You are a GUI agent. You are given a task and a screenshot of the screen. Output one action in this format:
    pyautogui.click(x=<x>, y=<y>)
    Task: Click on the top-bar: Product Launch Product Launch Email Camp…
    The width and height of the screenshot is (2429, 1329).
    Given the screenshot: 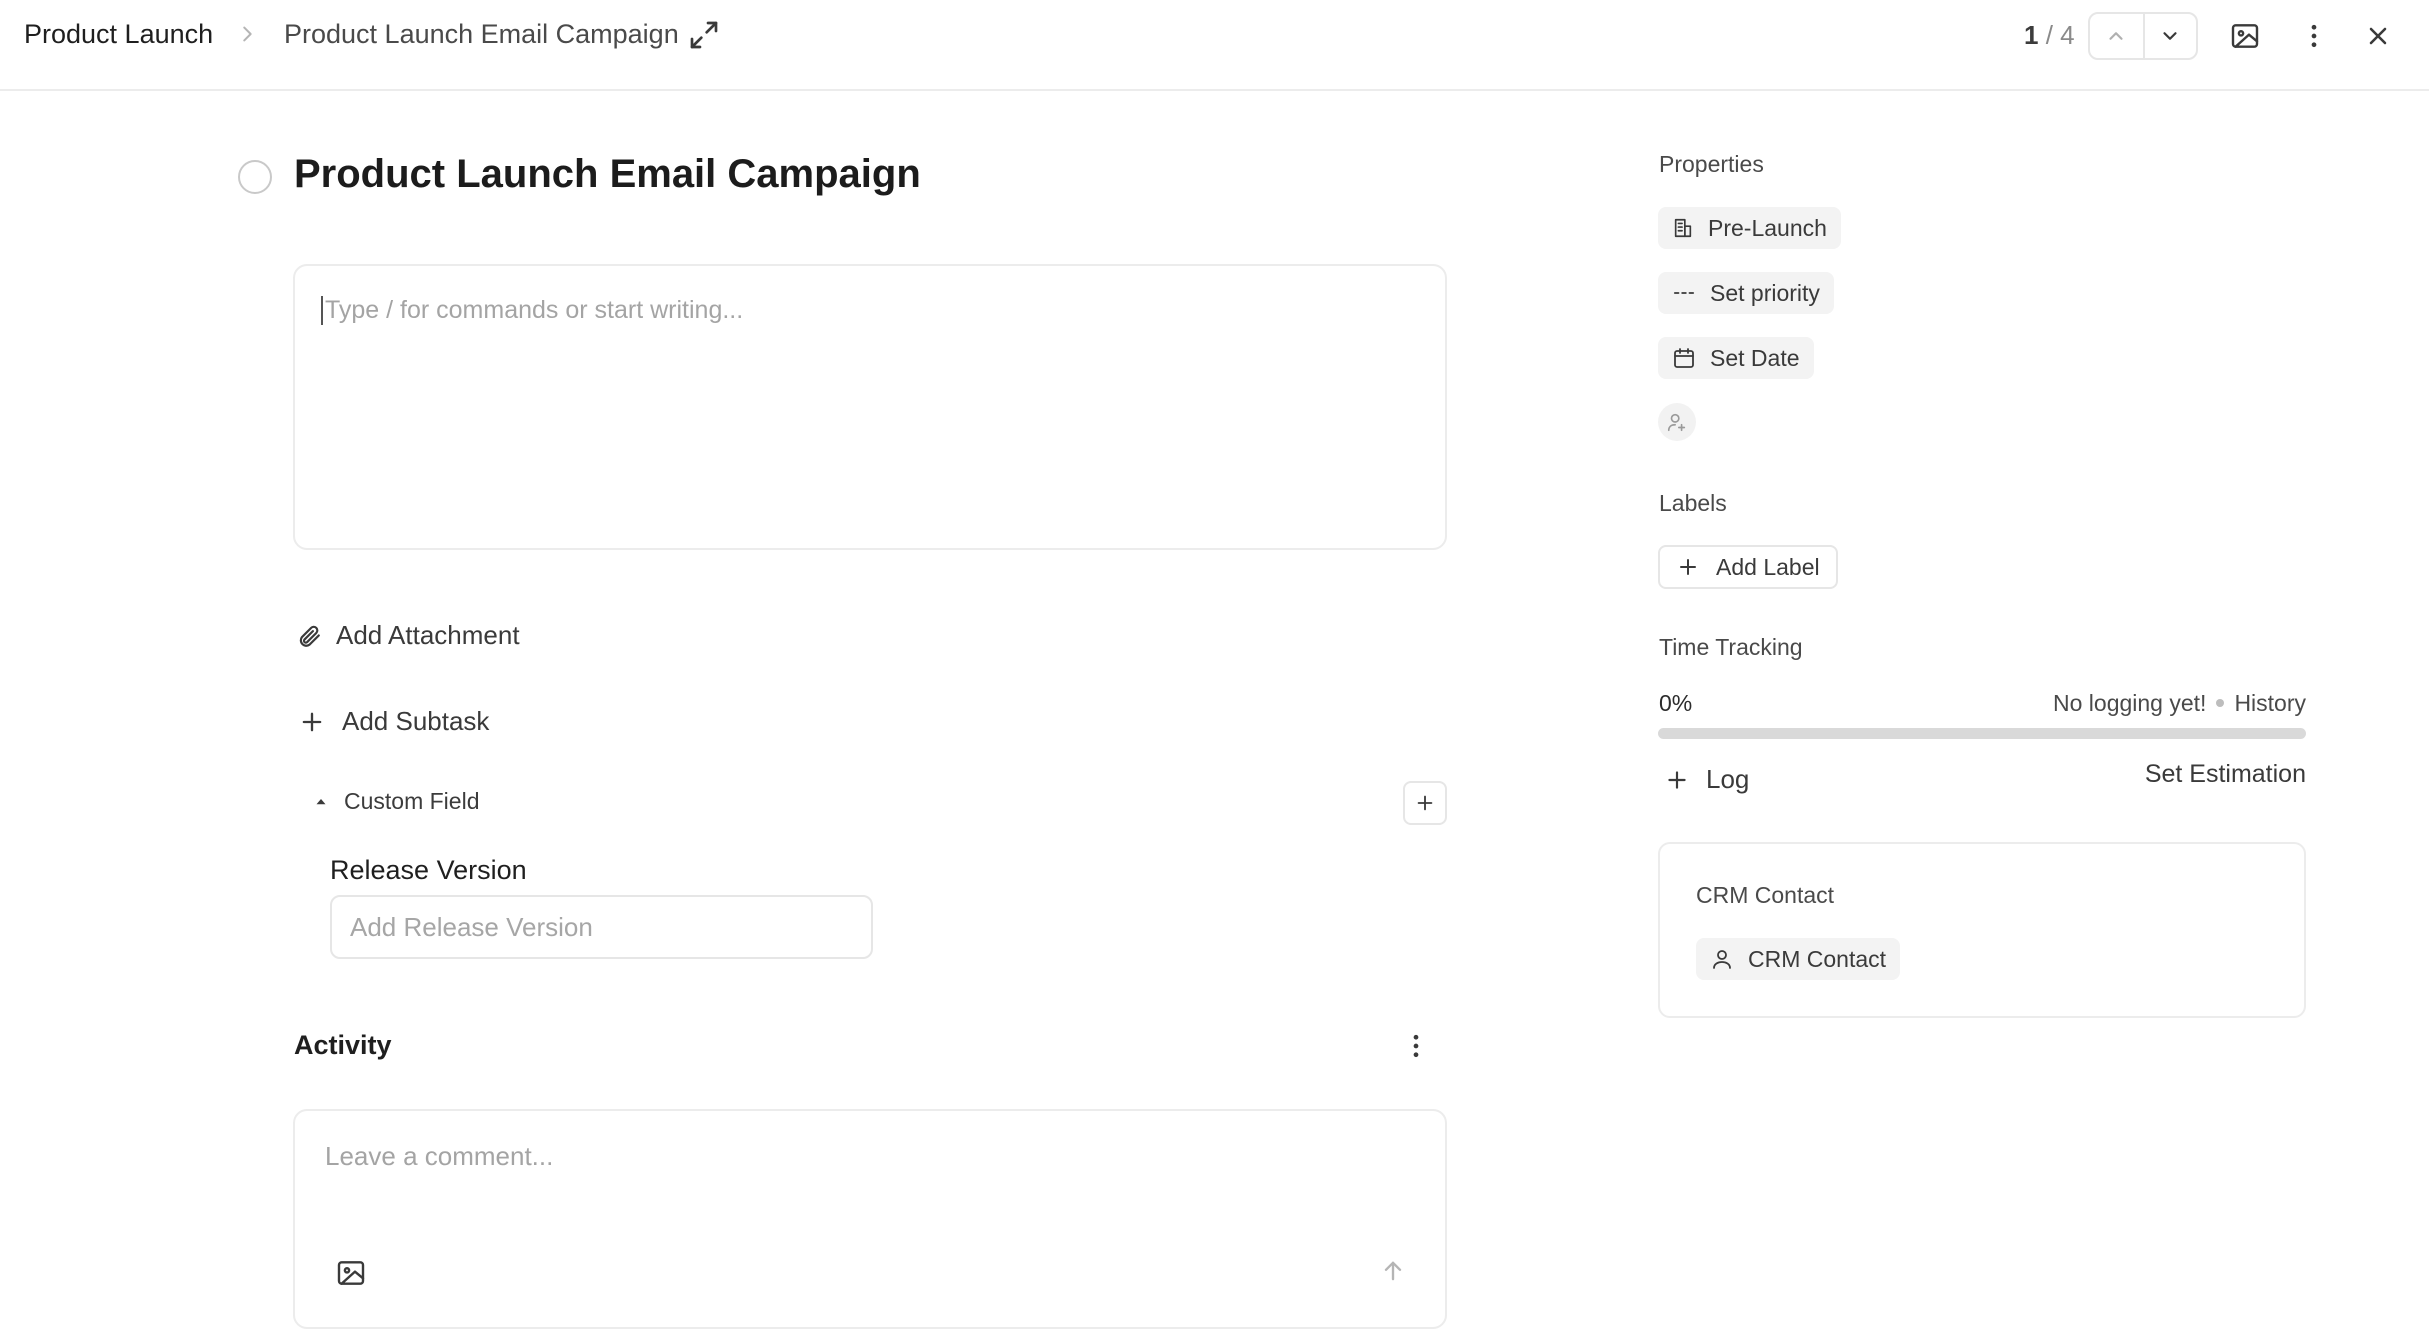 What is the action you would take?
    pyautogui.click(x=1214, y=45)
    